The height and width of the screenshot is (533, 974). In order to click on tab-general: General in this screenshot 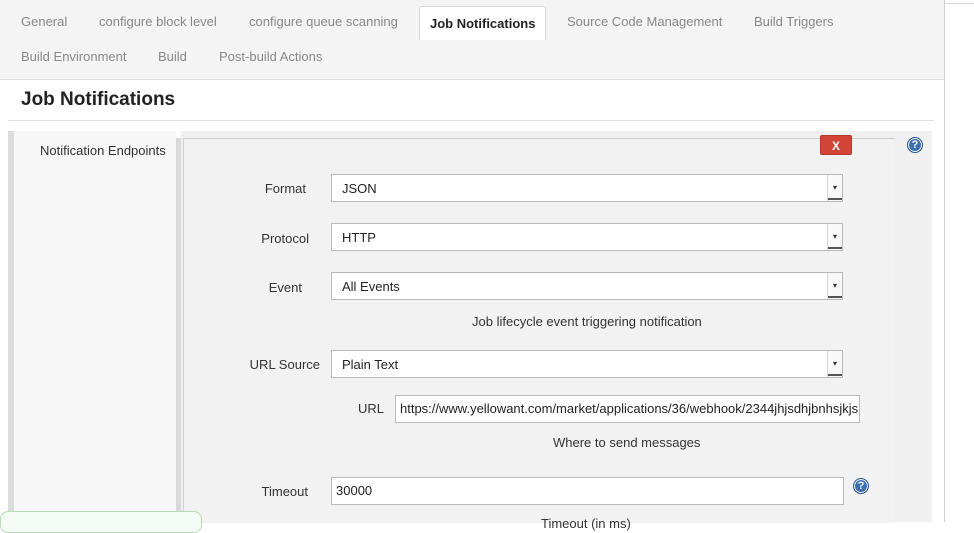, I will do `click(44, 22)`.